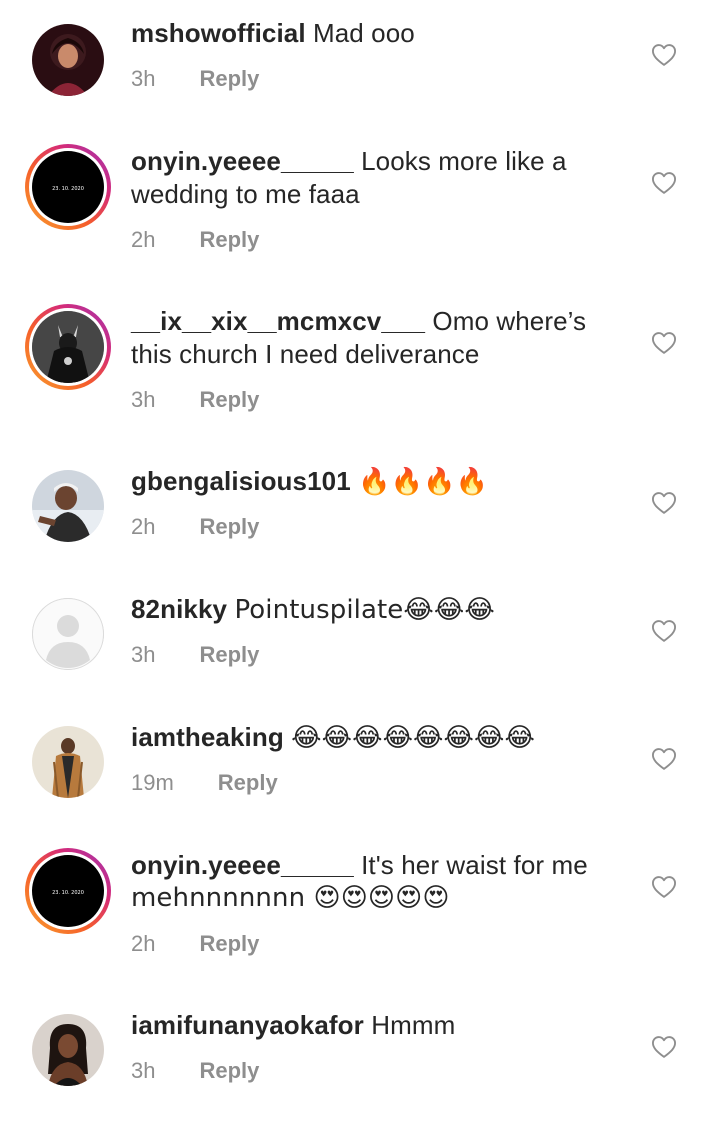 This screenshot has width=720, height=1135. Describe the element at coordinates (423, 482) in the screenshot. I see `comment-text: 🔥🔥🔥🔥` at that location.